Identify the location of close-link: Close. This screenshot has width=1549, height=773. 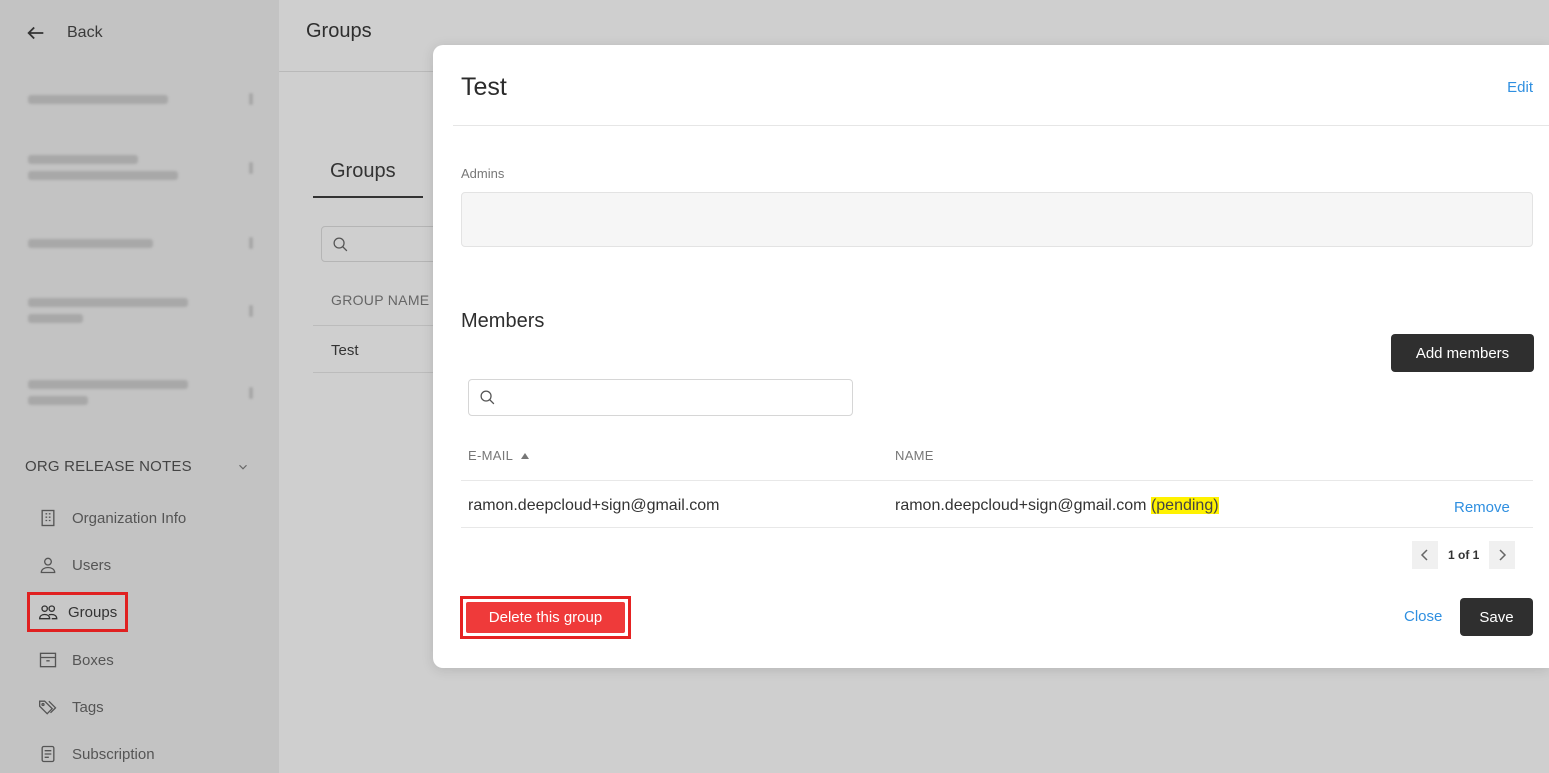
(1423, 616).